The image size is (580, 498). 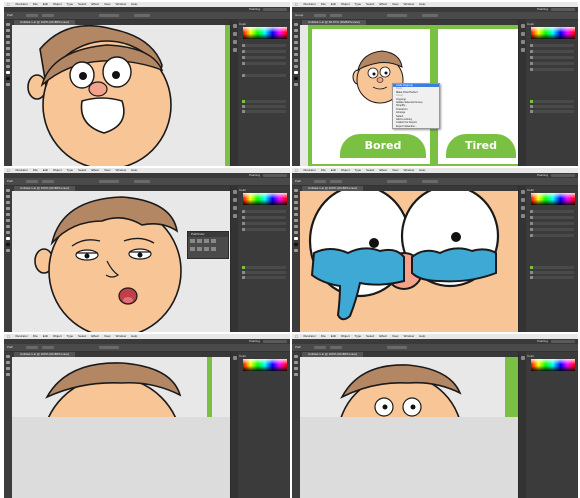 I want to click on trim-icon, so click(x=199, y=249).